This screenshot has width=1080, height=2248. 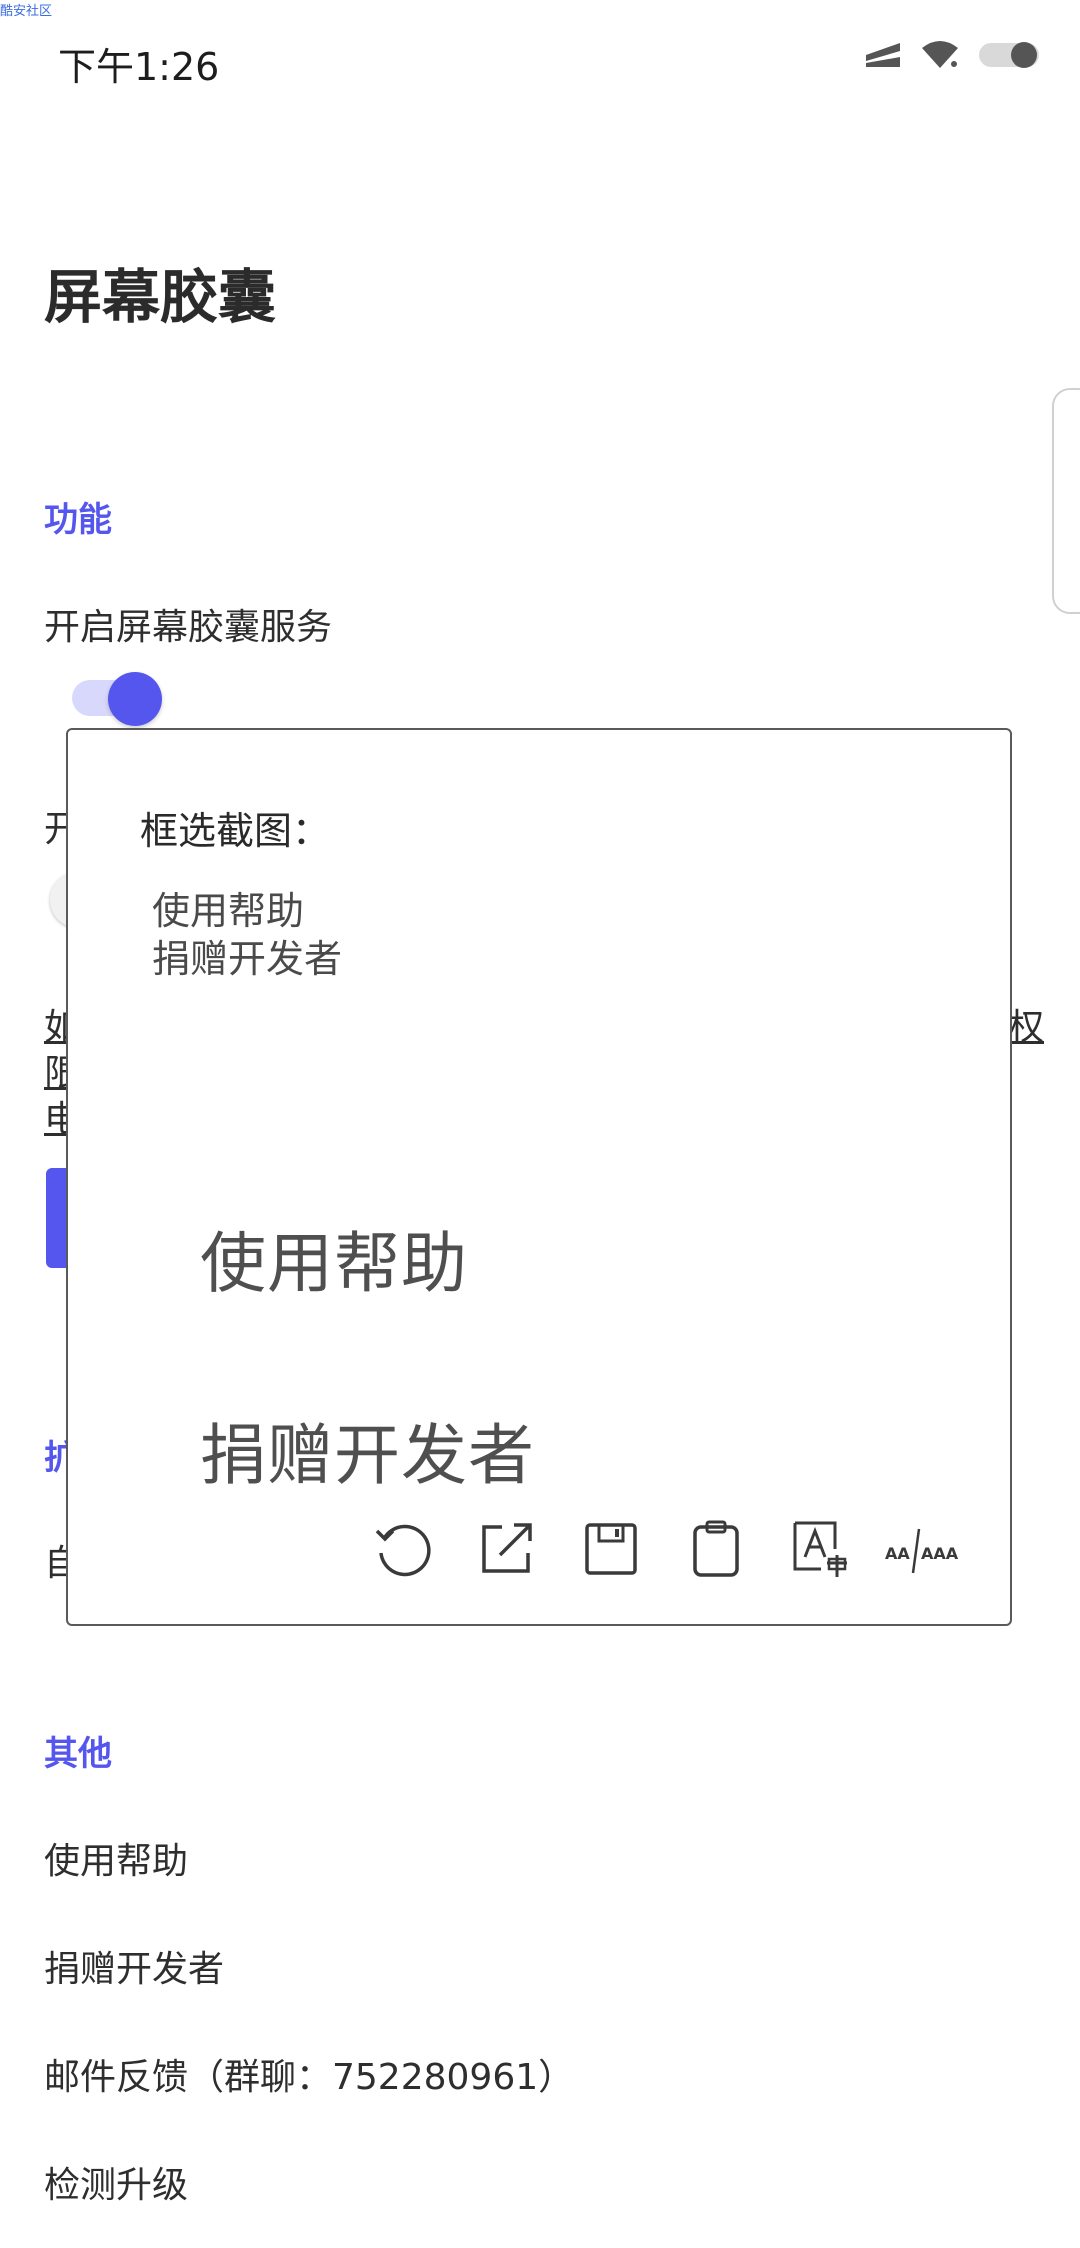 What do you see at coordinates (1009, 55) in the screenshot?
I see `battery-toggle-icon` at bounding box center [1009, 55].